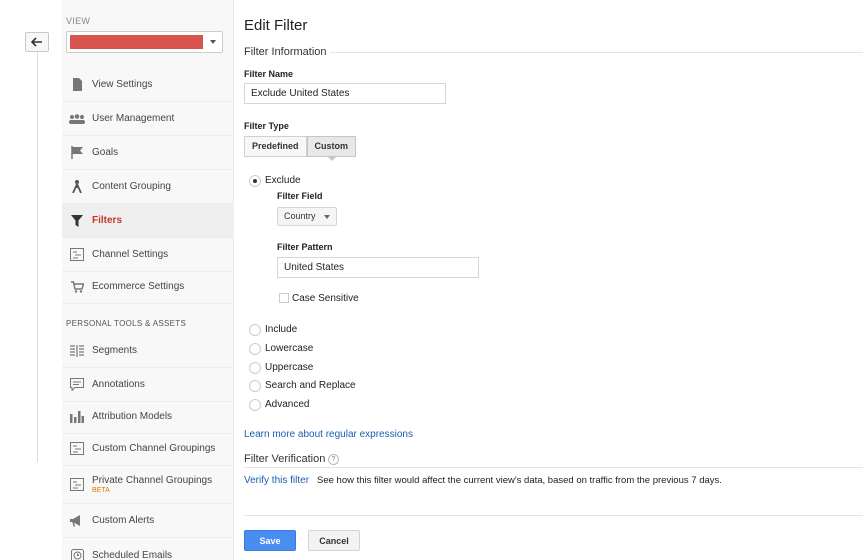 Image resolution: width=863 pixels, height=560 pixels. I want to click on help-icon: ?, so click(333, 459).